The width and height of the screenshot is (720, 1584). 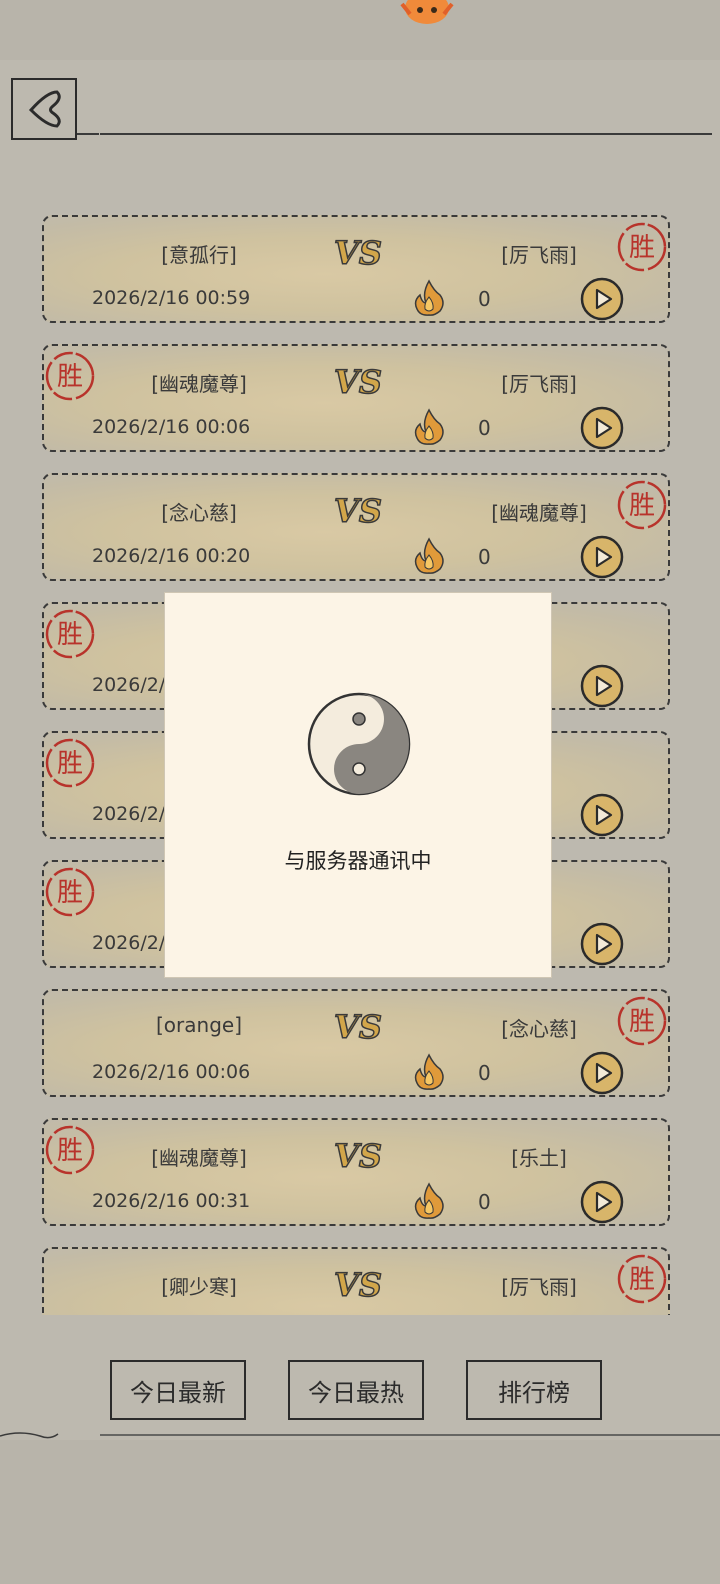 What do you see at coordinates (359, 744) in the screenshot?
I see `yin-yang-icon` at bounding box center [359, 744].